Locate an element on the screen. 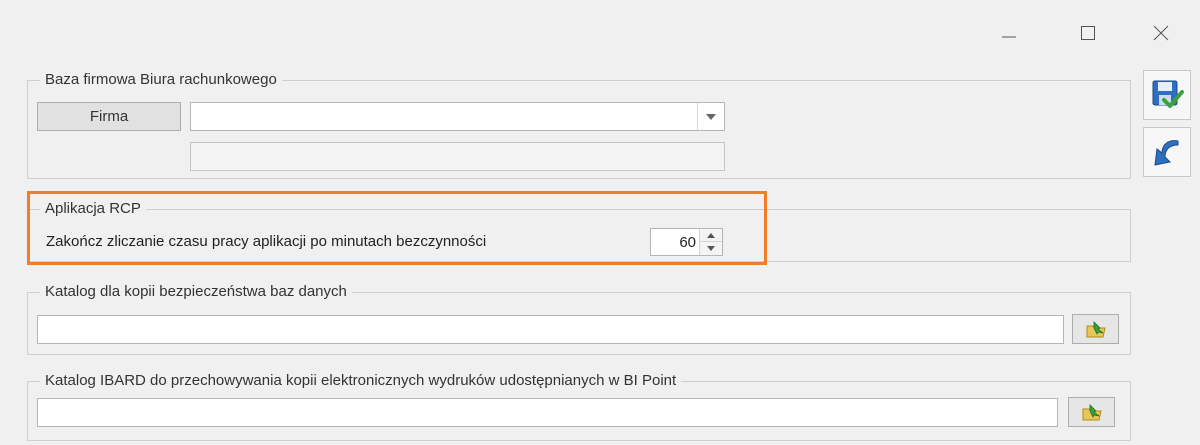 The width and height of the screenshot is (1200, 445). arrow-up-icon is located at coordinates (711, 235).